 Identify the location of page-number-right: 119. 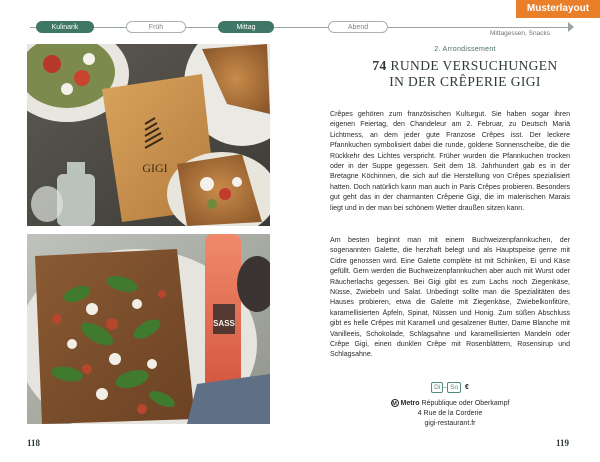
(563, 443).